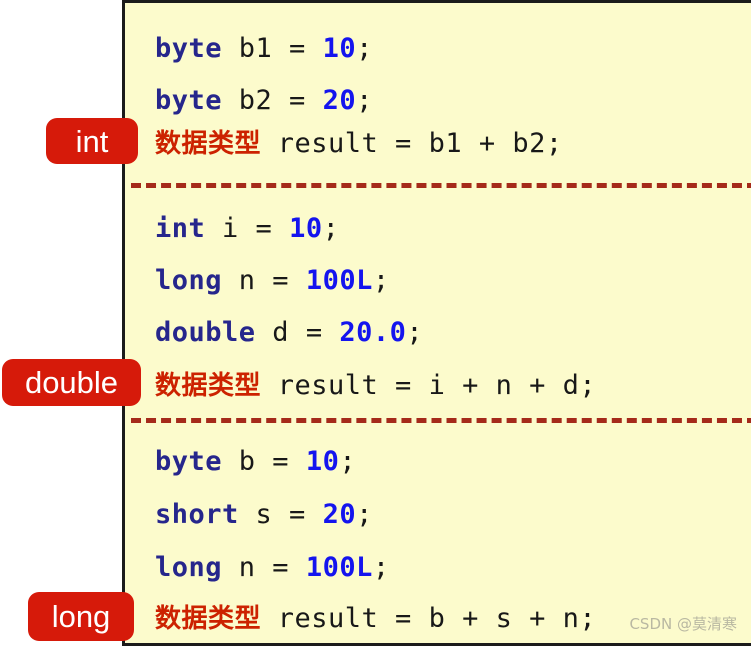  I want to click on code-text: d =, so click(297, 332).